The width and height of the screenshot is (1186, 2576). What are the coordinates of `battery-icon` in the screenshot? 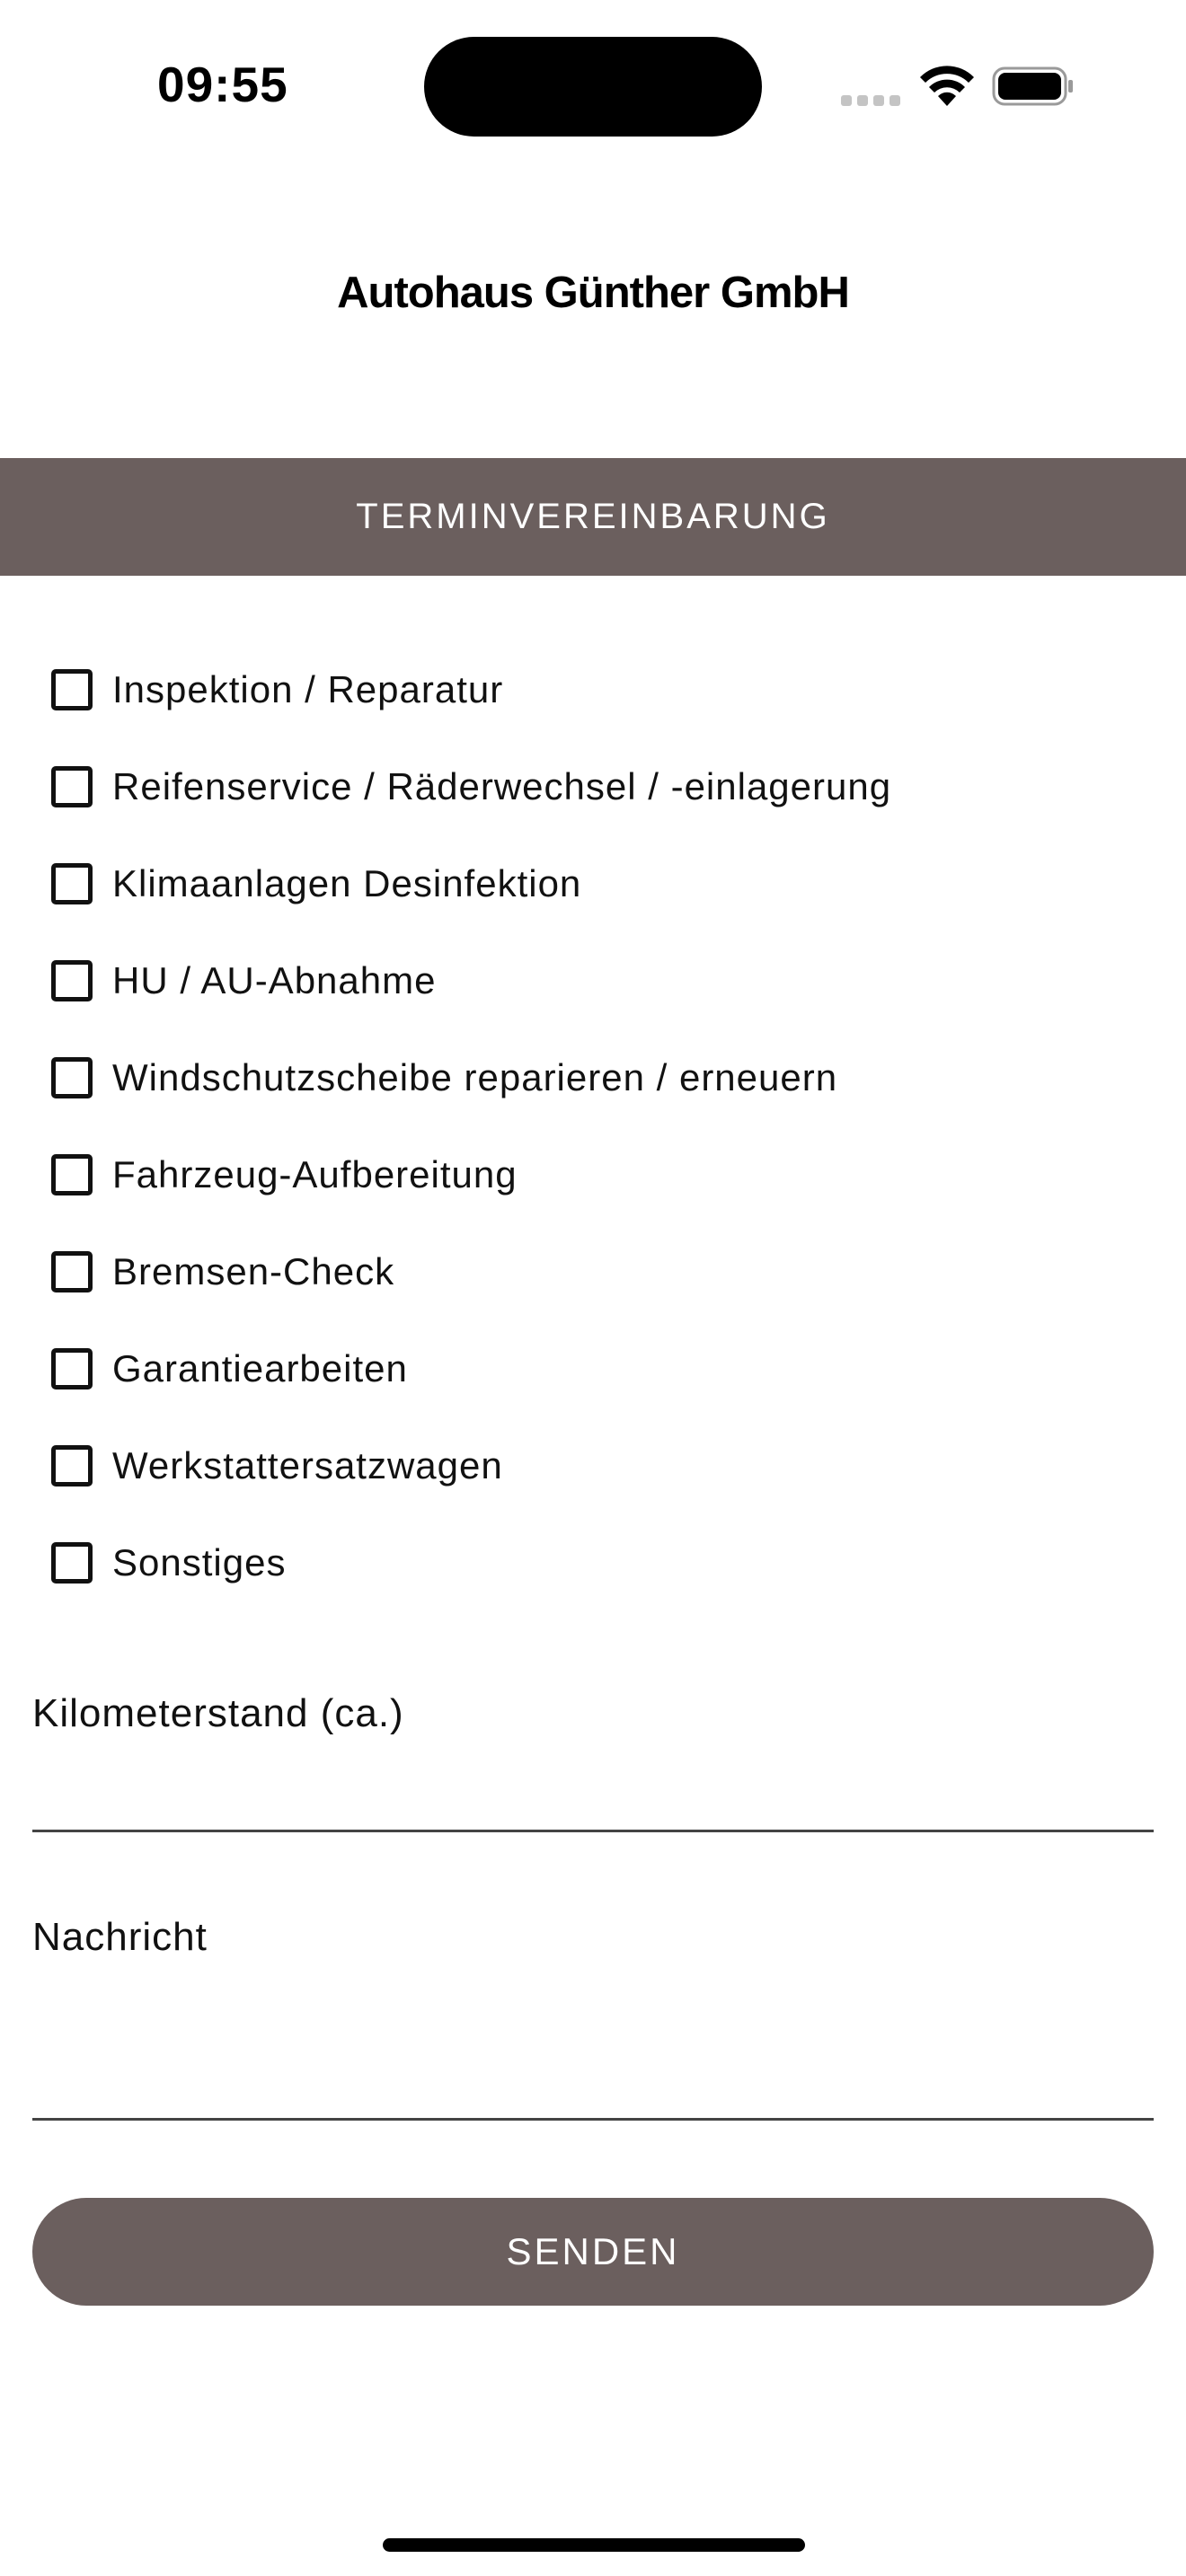 It's located at (1032, 86).